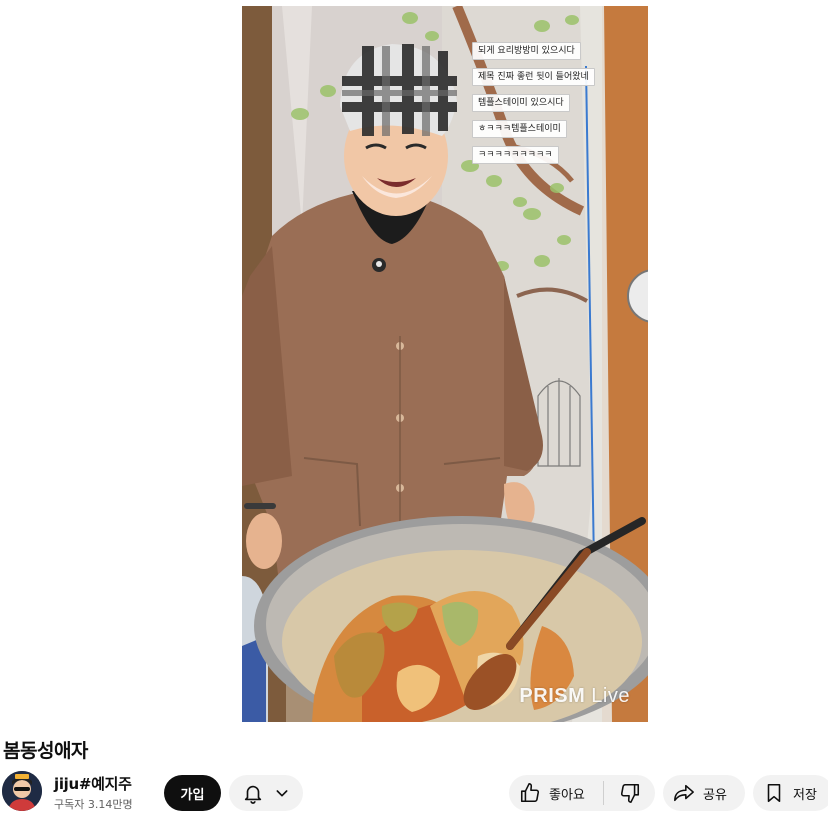 The height and width of the screenshot is (822, 828). Describe the element at coordinates (774, 793) in the screenshot. I see `bookmark-icon` at that location.